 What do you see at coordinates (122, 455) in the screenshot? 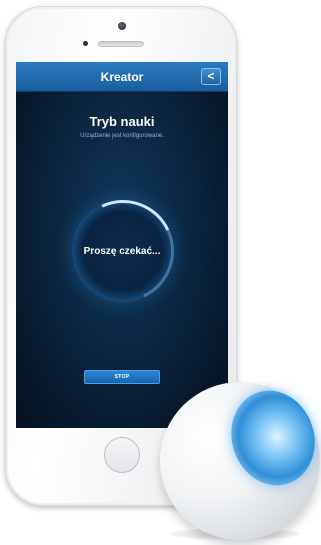
I see `home-button` at bounding box center [122, 455].